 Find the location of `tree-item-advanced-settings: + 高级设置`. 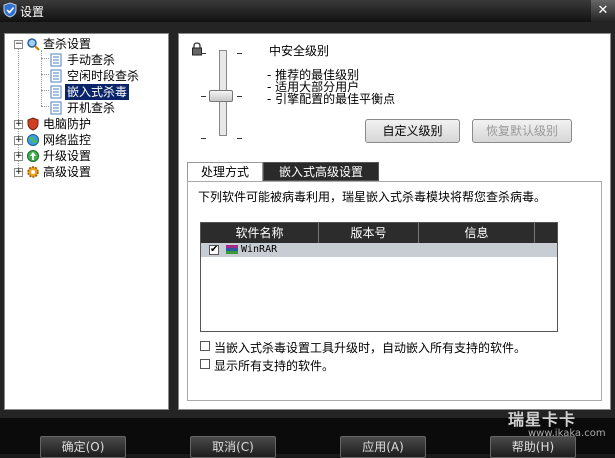

tree-item-advanced-settings: + 高级设置 is located at coordinates (85, 172).